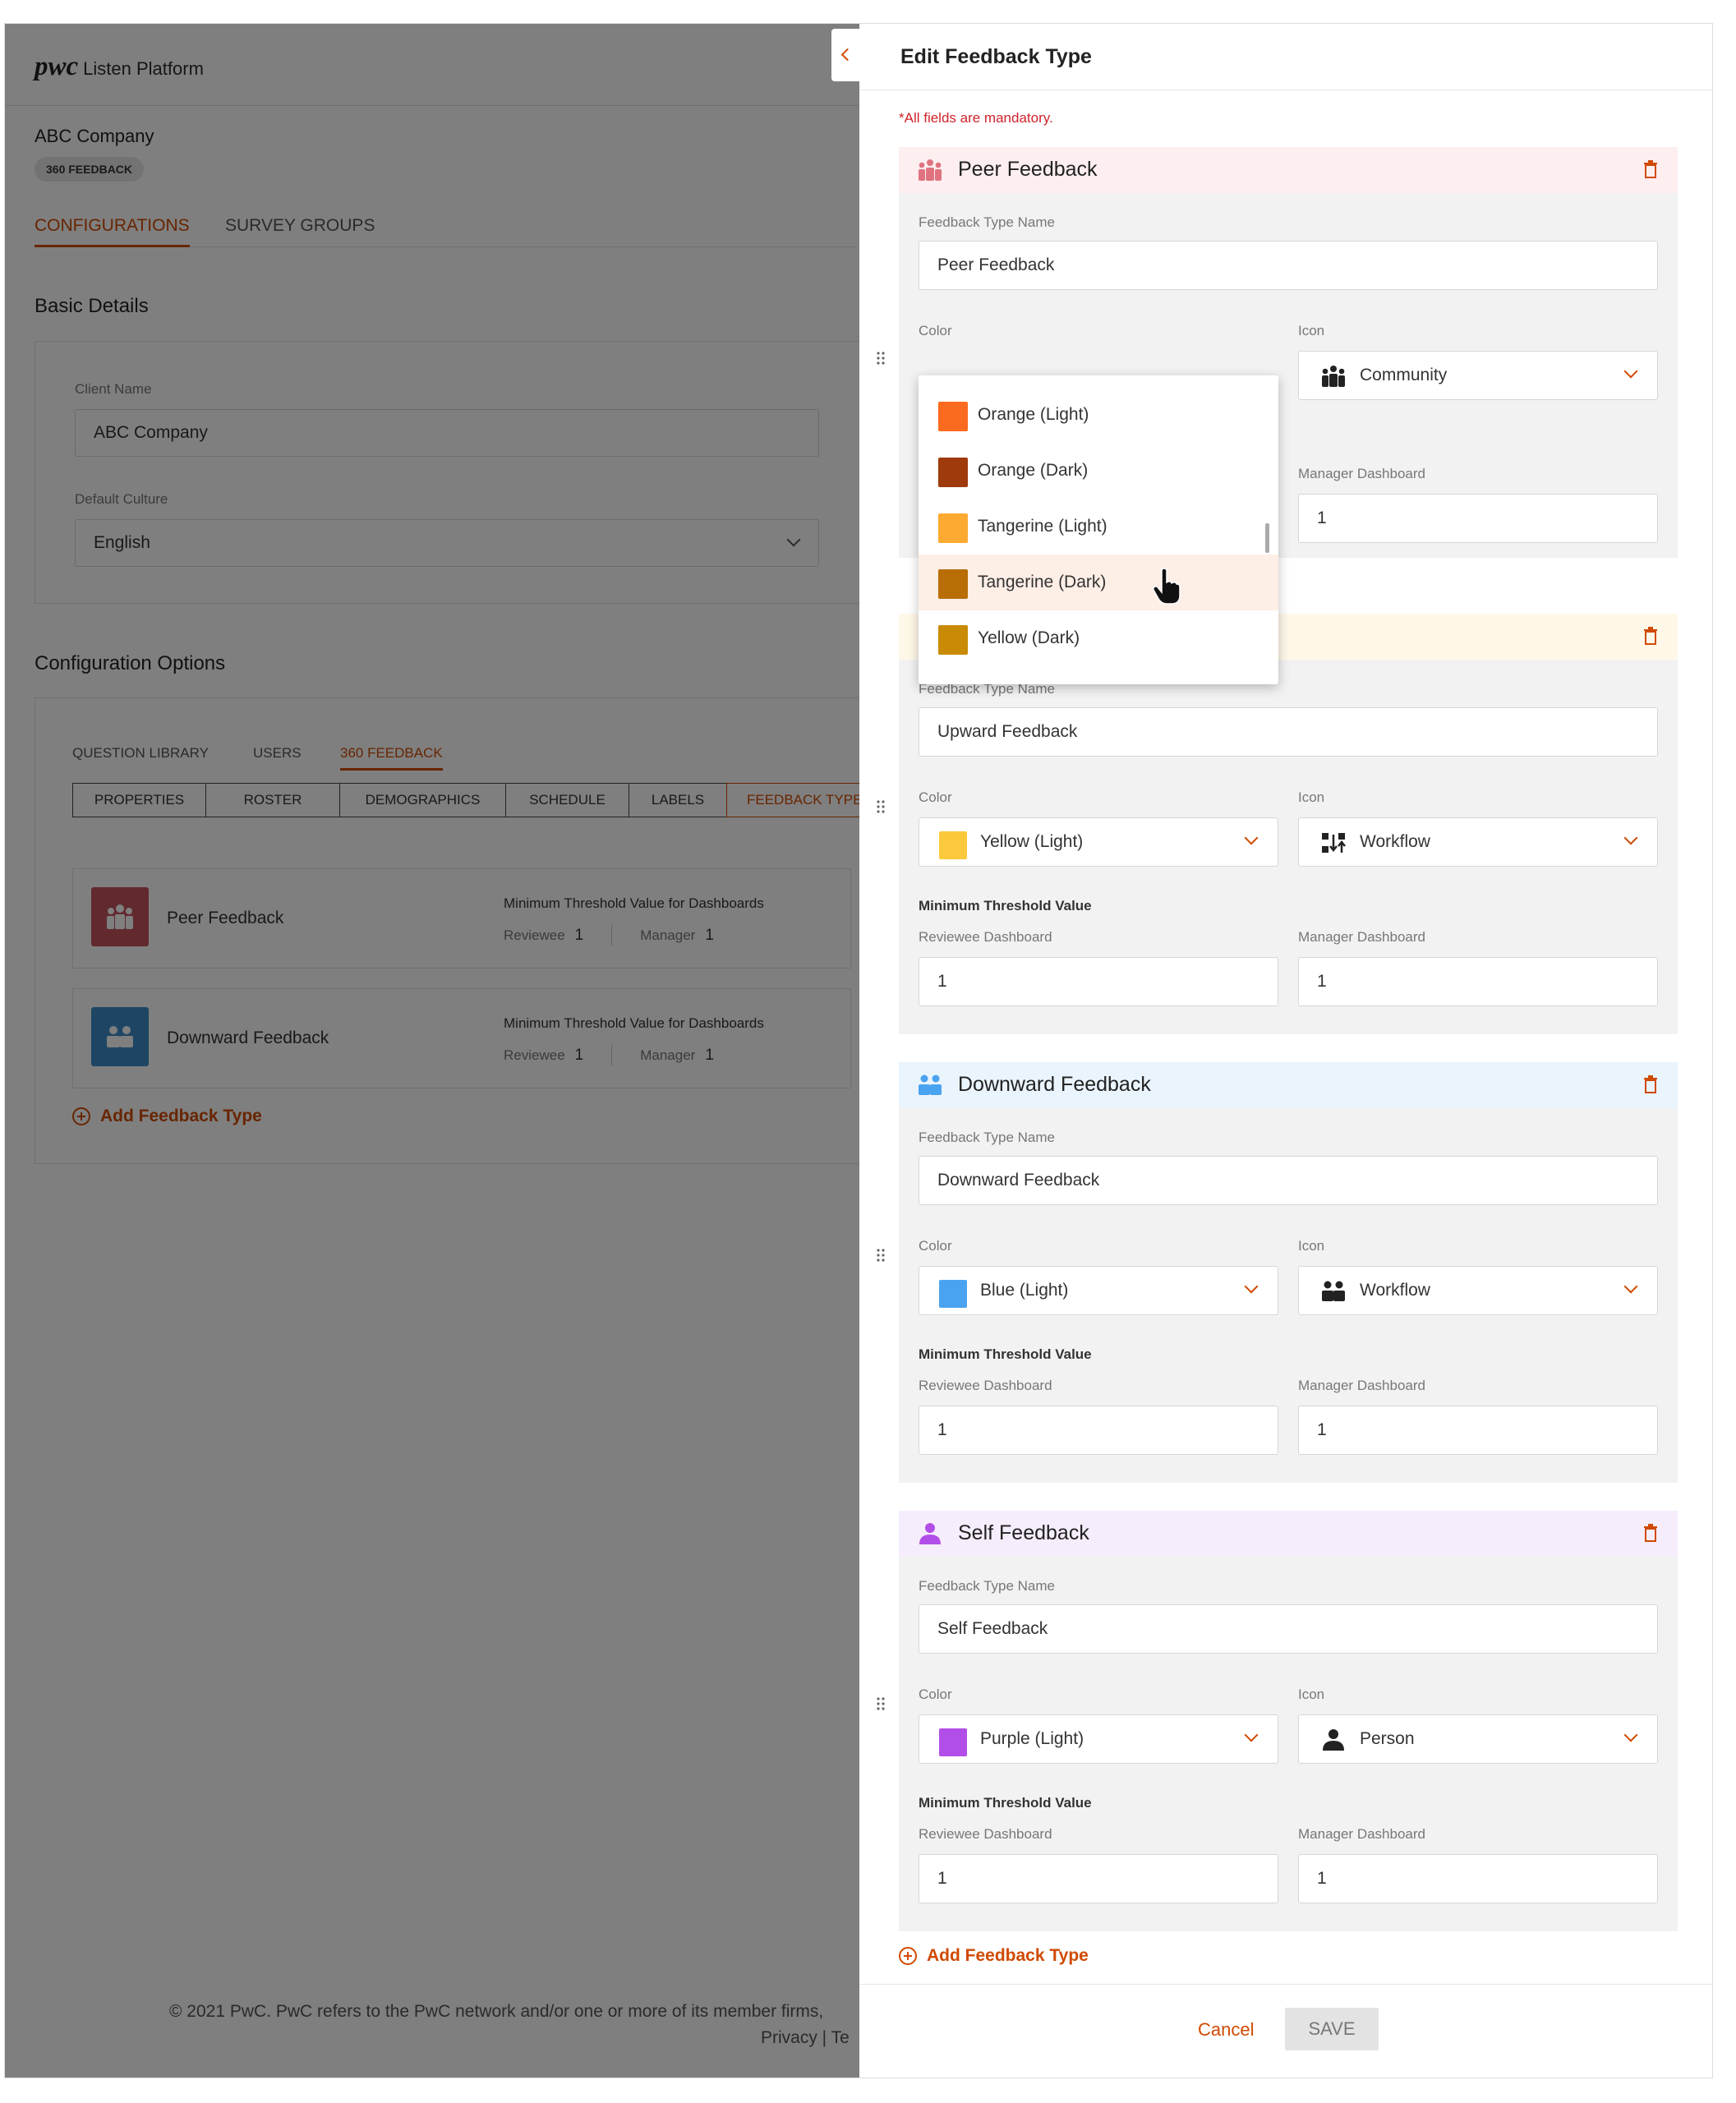 Image resolution: width=1736 pixels, height=2103 pixels. What do you see at coordinates (994, 1956) in the screenshot?
I see `add-feedback-type-button: Add Feedback Type` at bounding box center [994, 1956].